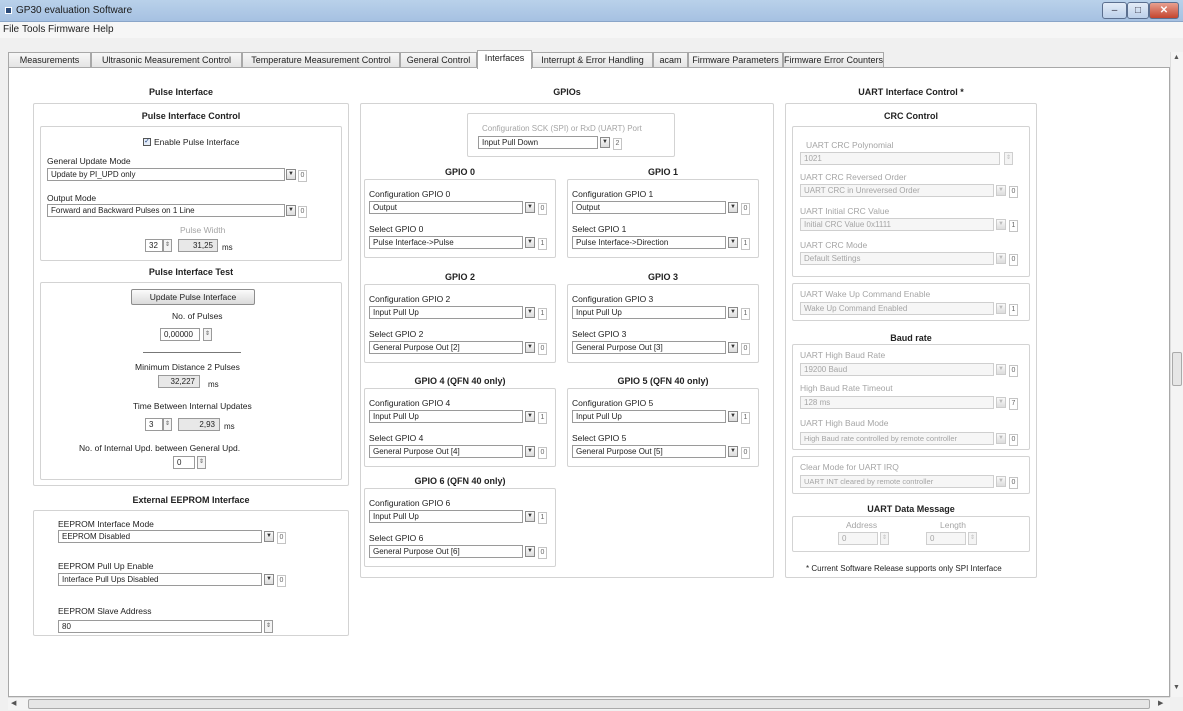  I want to click on crc-mode-dropdown-icon: ▼, so click(1001, 258).